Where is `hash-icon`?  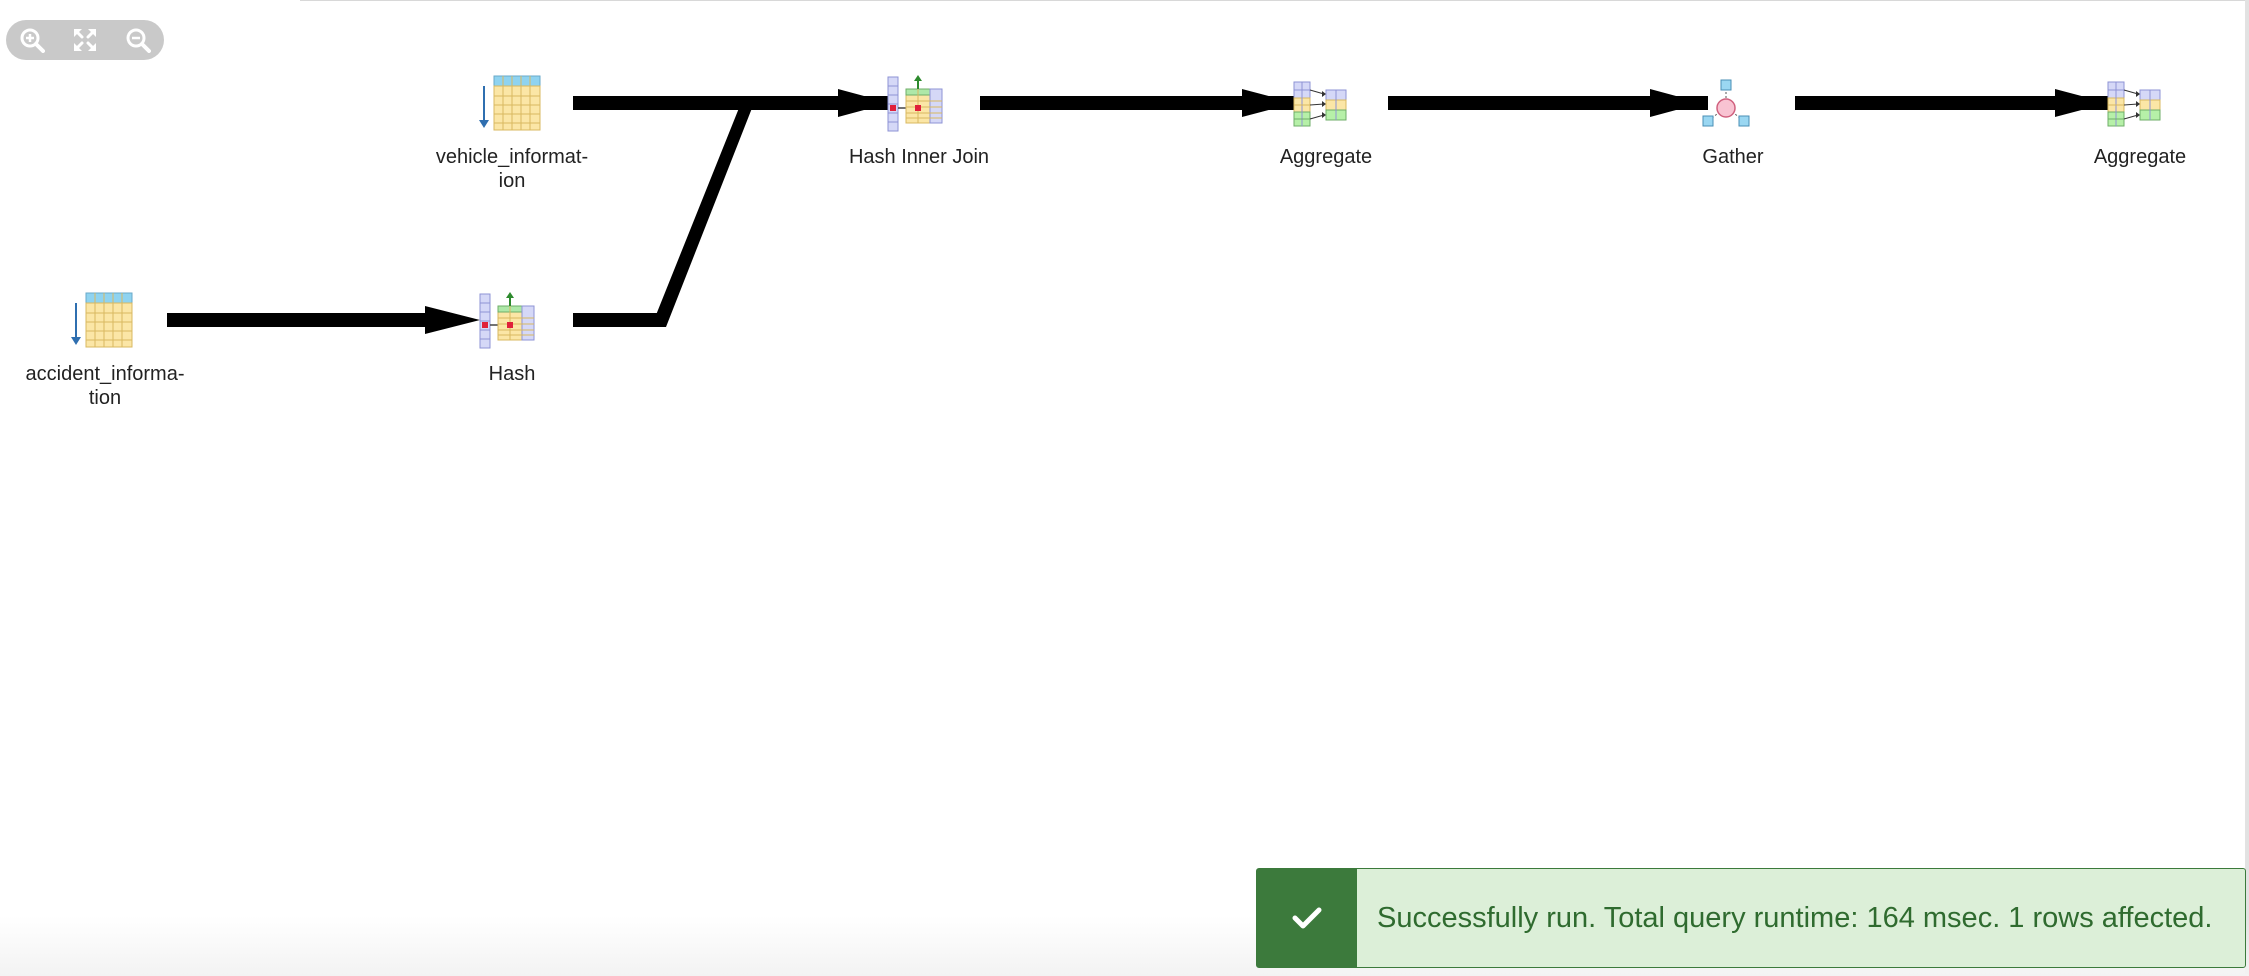
hash-icon is located at coordinates (507, 320).